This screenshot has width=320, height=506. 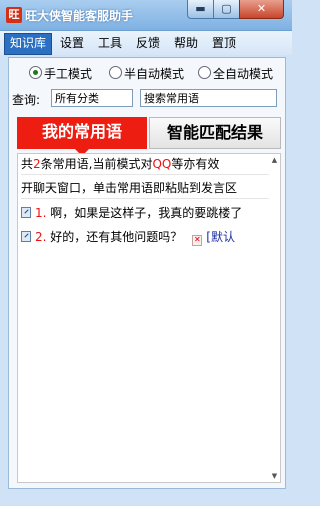 I want to click on mode-full-auto-label: 全自动模式, so click(x=243, y=74).